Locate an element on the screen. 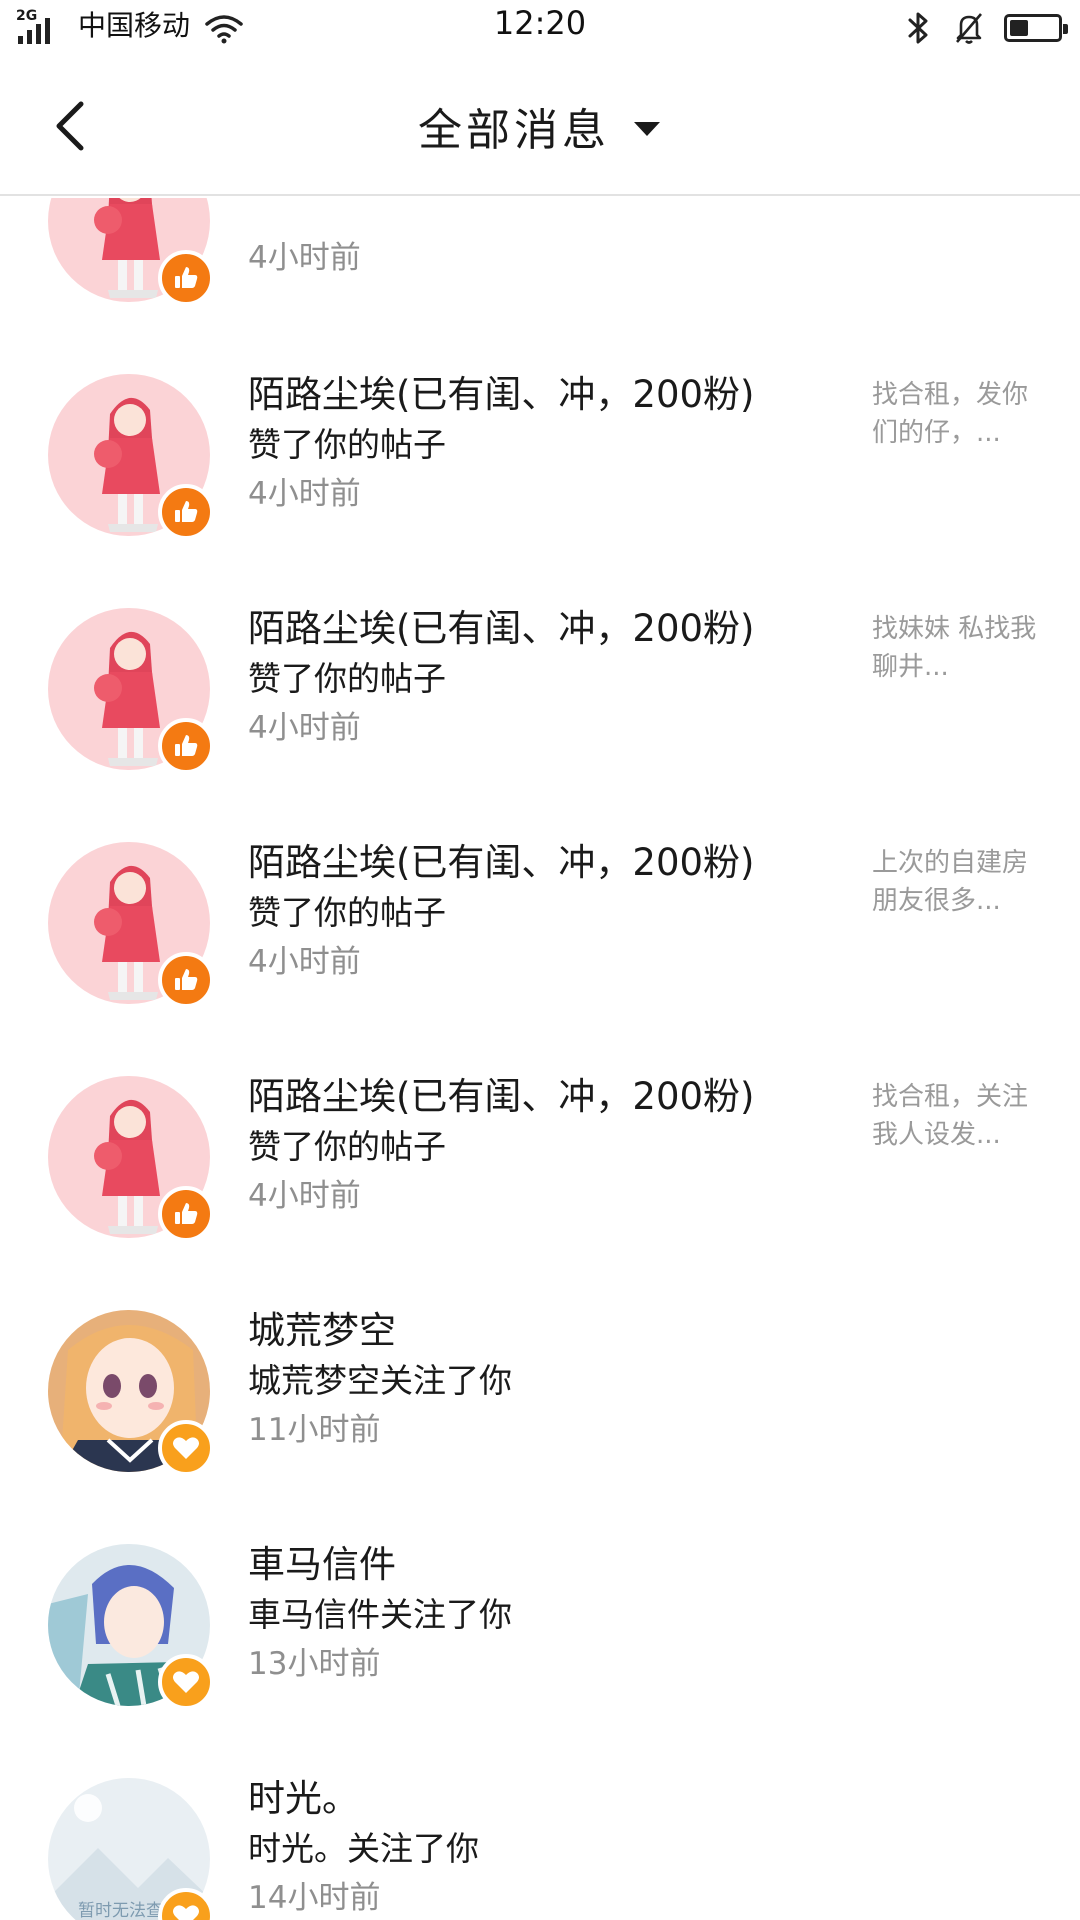 This screenshot has height=1920, width=1080. message-item: 城荒梦空城荒梦空关注了你 11小时前 is located at coordinates (540, 1395).